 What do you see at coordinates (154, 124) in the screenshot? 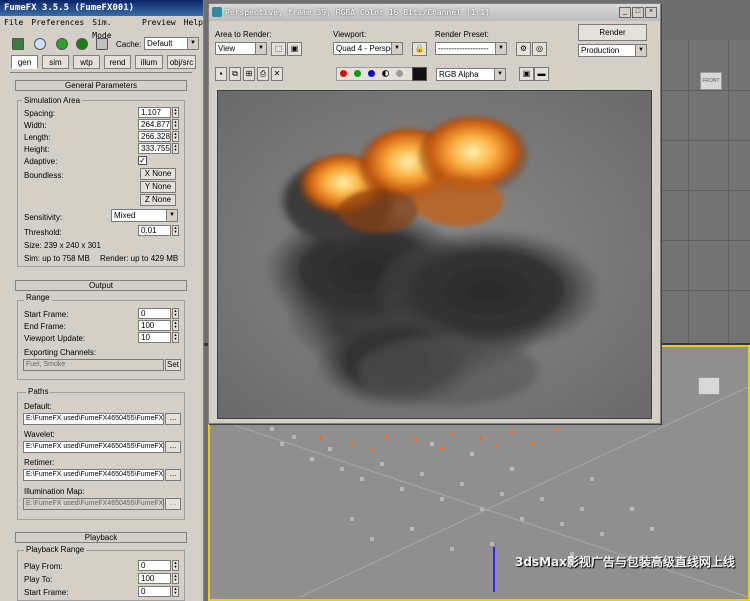
I see `width-input: 264.877` at bounding box center [154, 124].